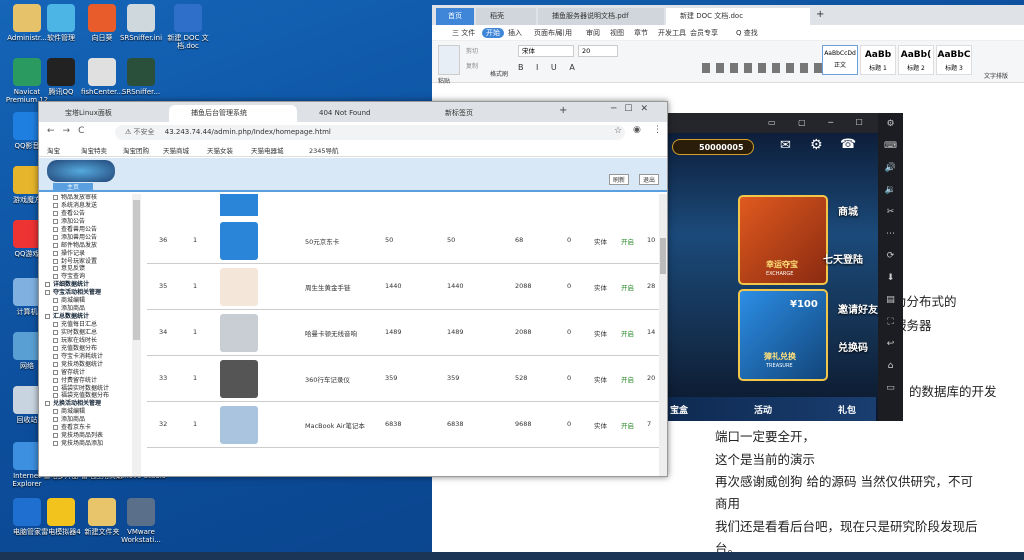 This screenshot has width=1024, height=560. I want to click on tree-section: 汇总数据统计, so click(89, 317).